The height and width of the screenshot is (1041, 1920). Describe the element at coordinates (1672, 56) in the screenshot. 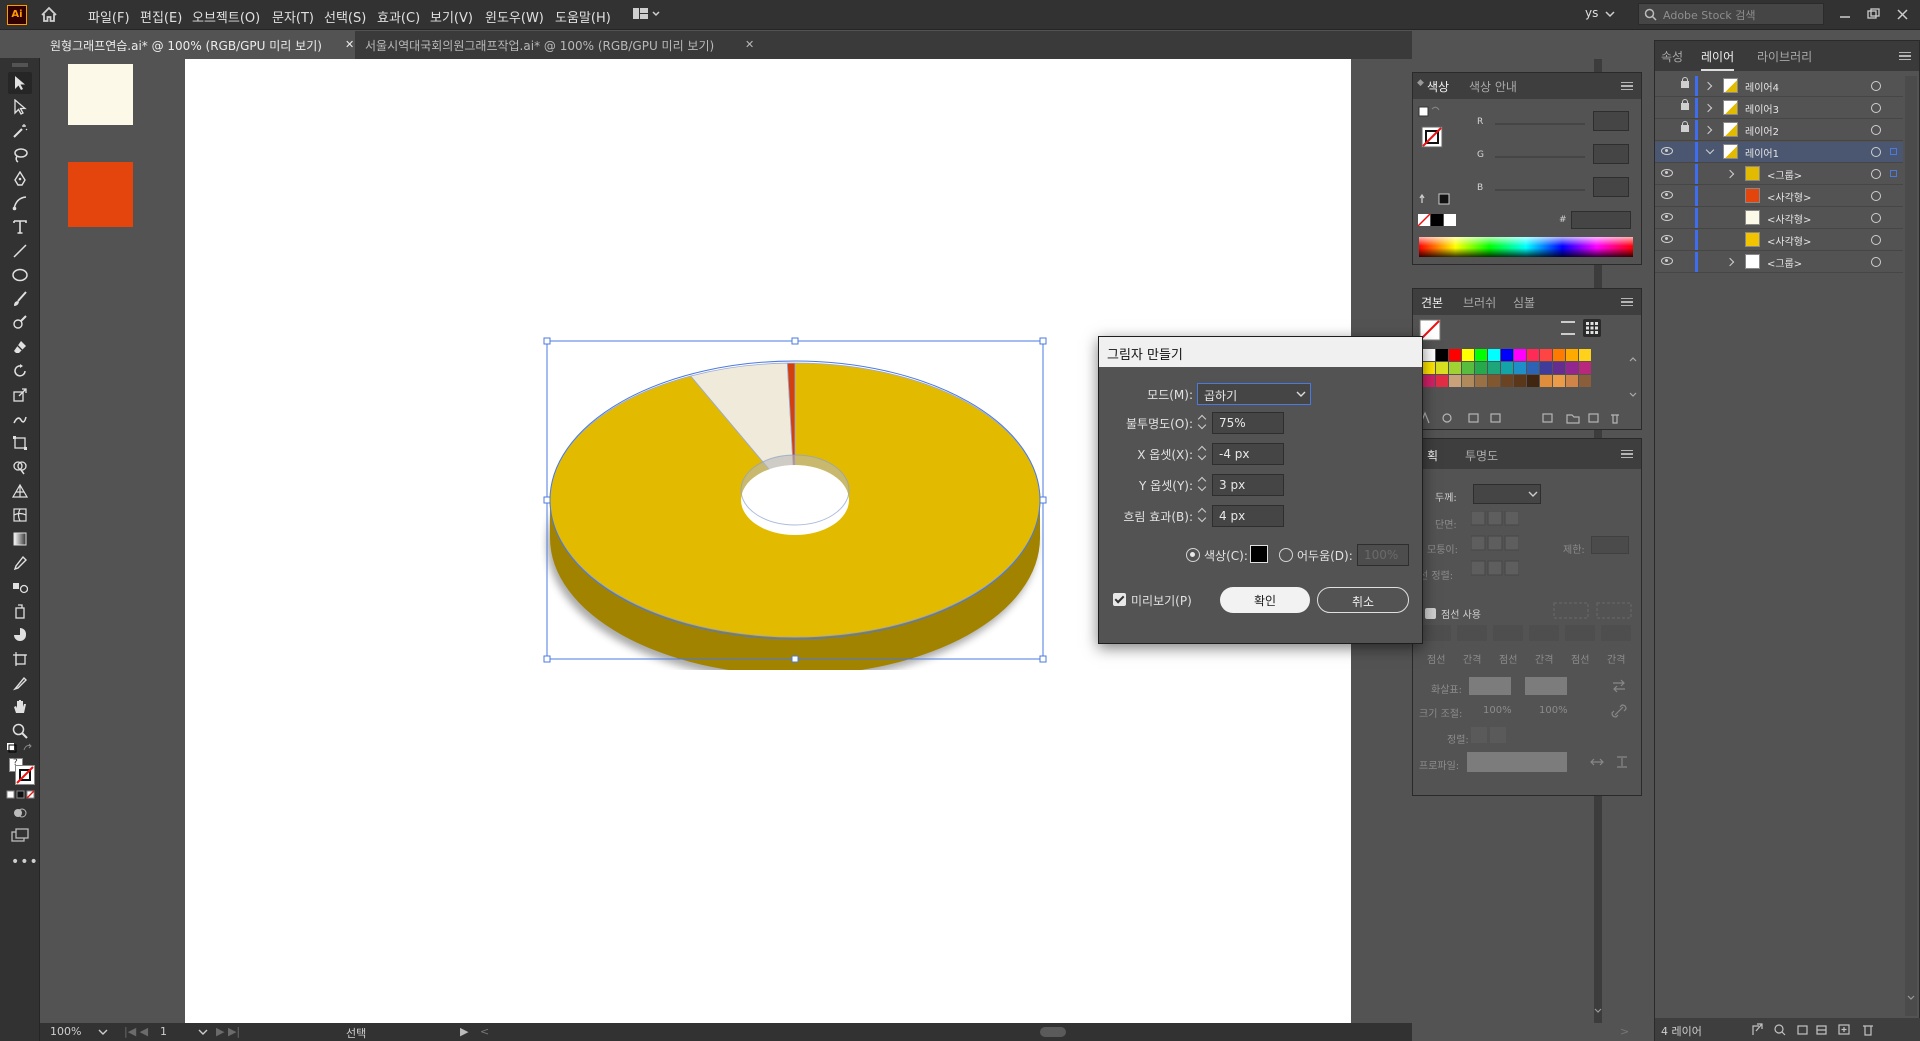

I see `tab-properties: 속성` at that location.